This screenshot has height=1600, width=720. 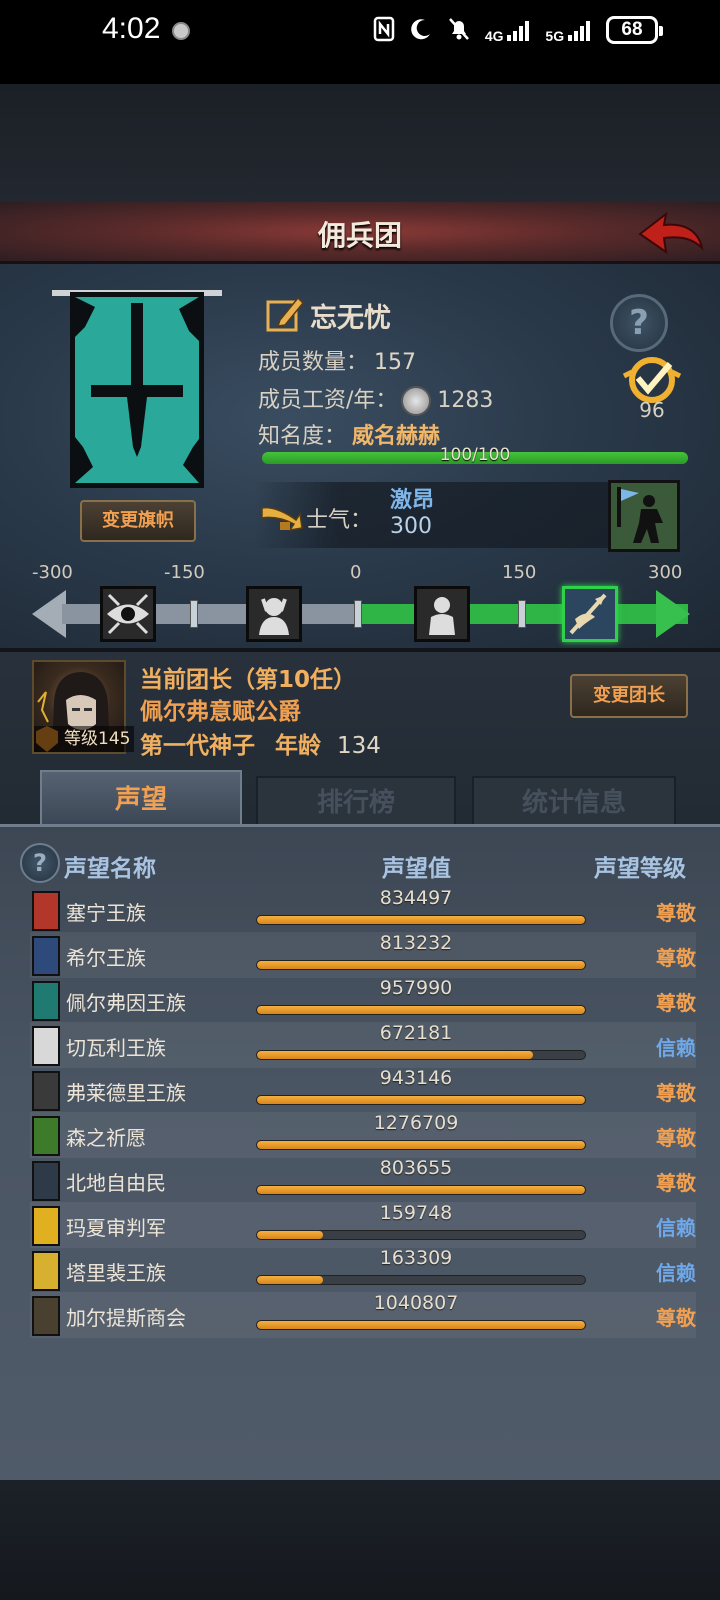 I want to click on reputation-value: 163309, so click(x=416, y=1258).